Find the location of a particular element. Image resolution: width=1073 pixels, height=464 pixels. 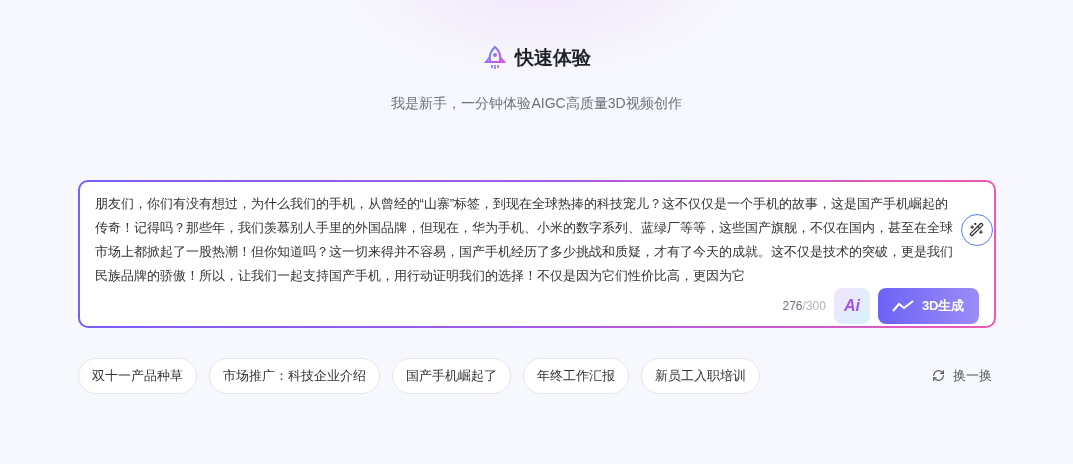

page-title: 快速体验 is located at coordinates (552, 58).